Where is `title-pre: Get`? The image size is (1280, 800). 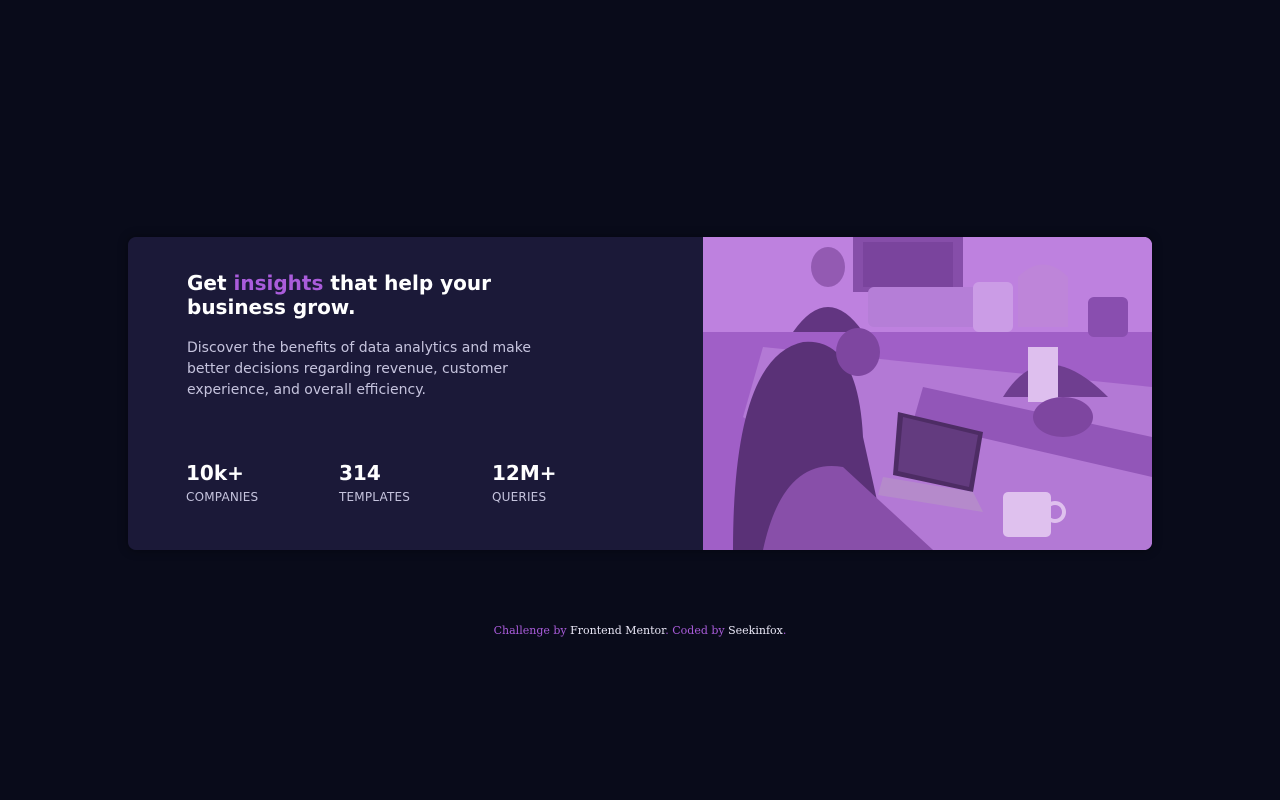 title-pre: Get is located at coordinates (210, 283).